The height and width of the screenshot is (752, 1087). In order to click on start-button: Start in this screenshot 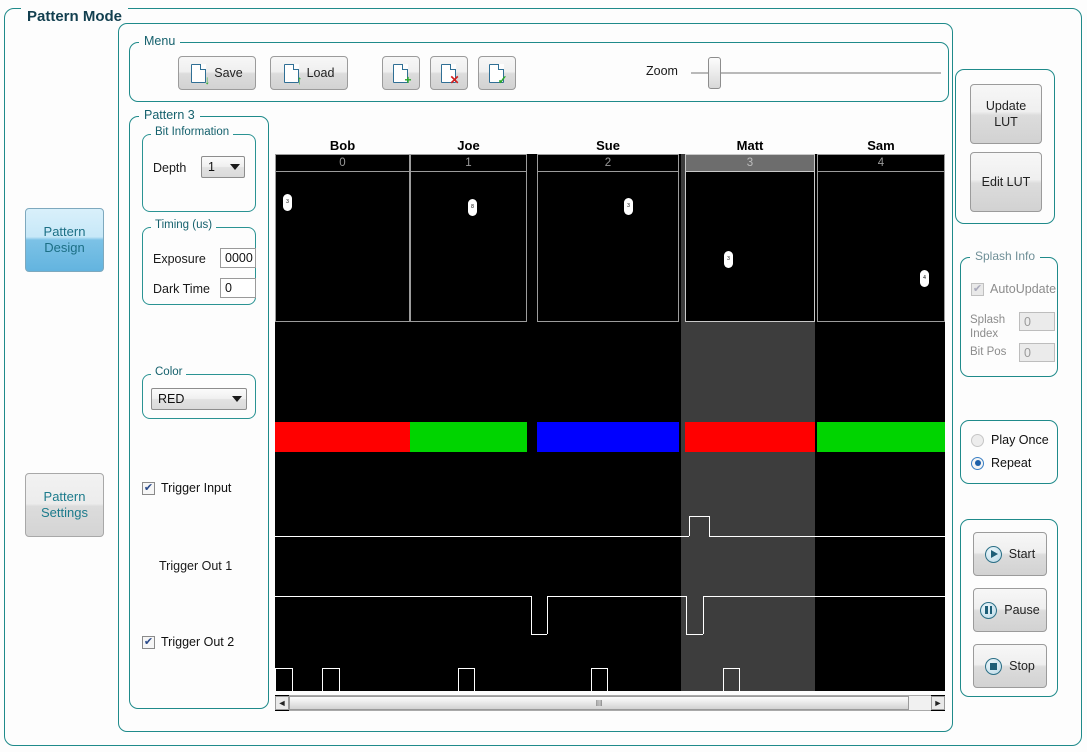, I will do `click(1010, 554)`.